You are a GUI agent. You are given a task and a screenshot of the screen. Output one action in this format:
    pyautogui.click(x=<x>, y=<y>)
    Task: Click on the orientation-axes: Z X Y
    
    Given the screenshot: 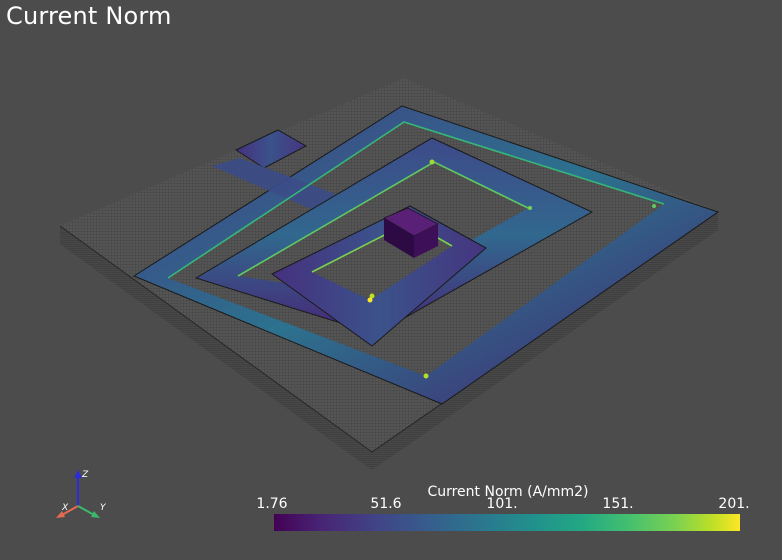 What is the action you would take?
    pyautogui.click(x=83, y=494)
    